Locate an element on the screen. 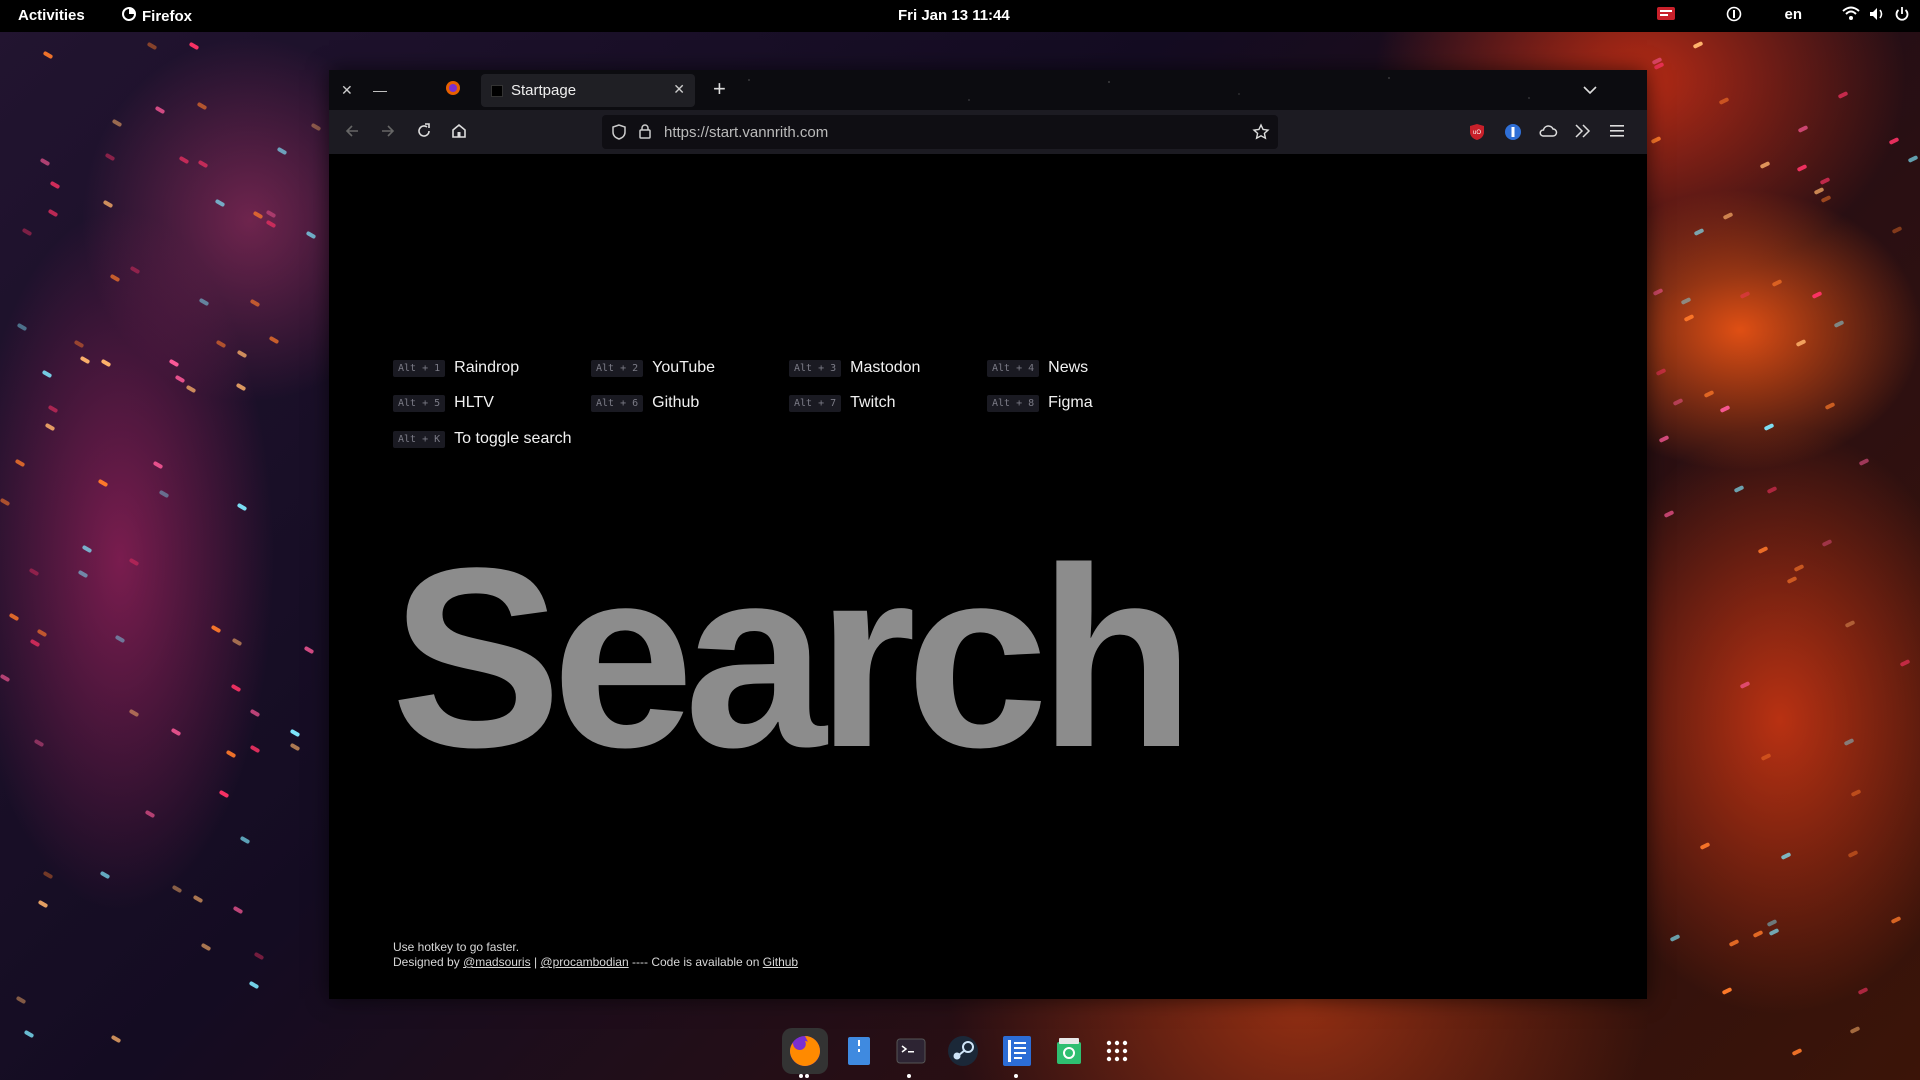  activities-button: Activities is located at coordinates (51, 15).